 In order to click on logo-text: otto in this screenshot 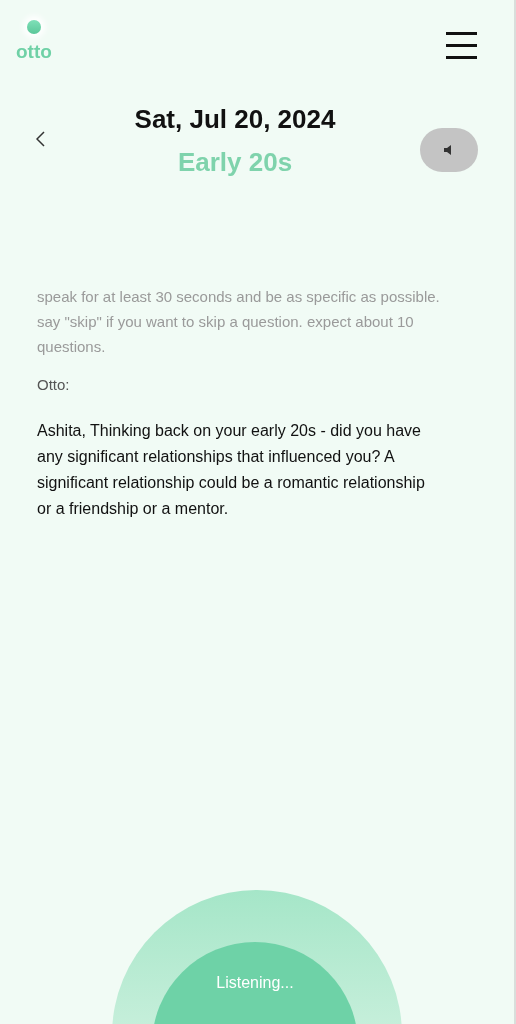, I will do `click(34, 51)`.